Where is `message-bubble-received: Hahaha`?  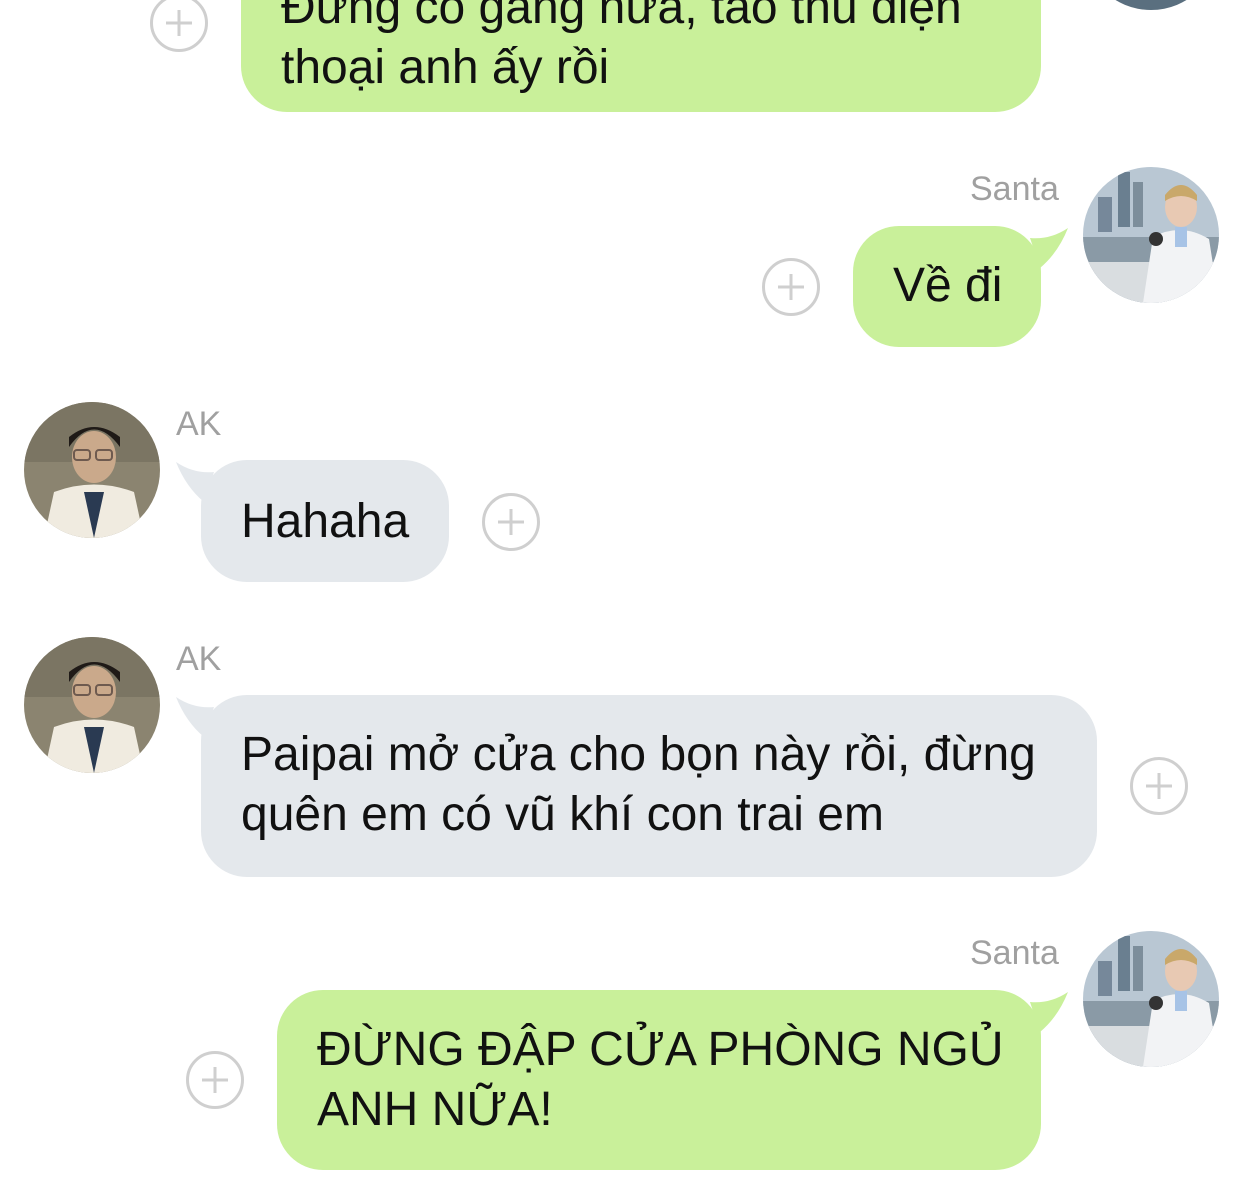 message-bubble-received: Hahaha is located at coordinates (325, 521).